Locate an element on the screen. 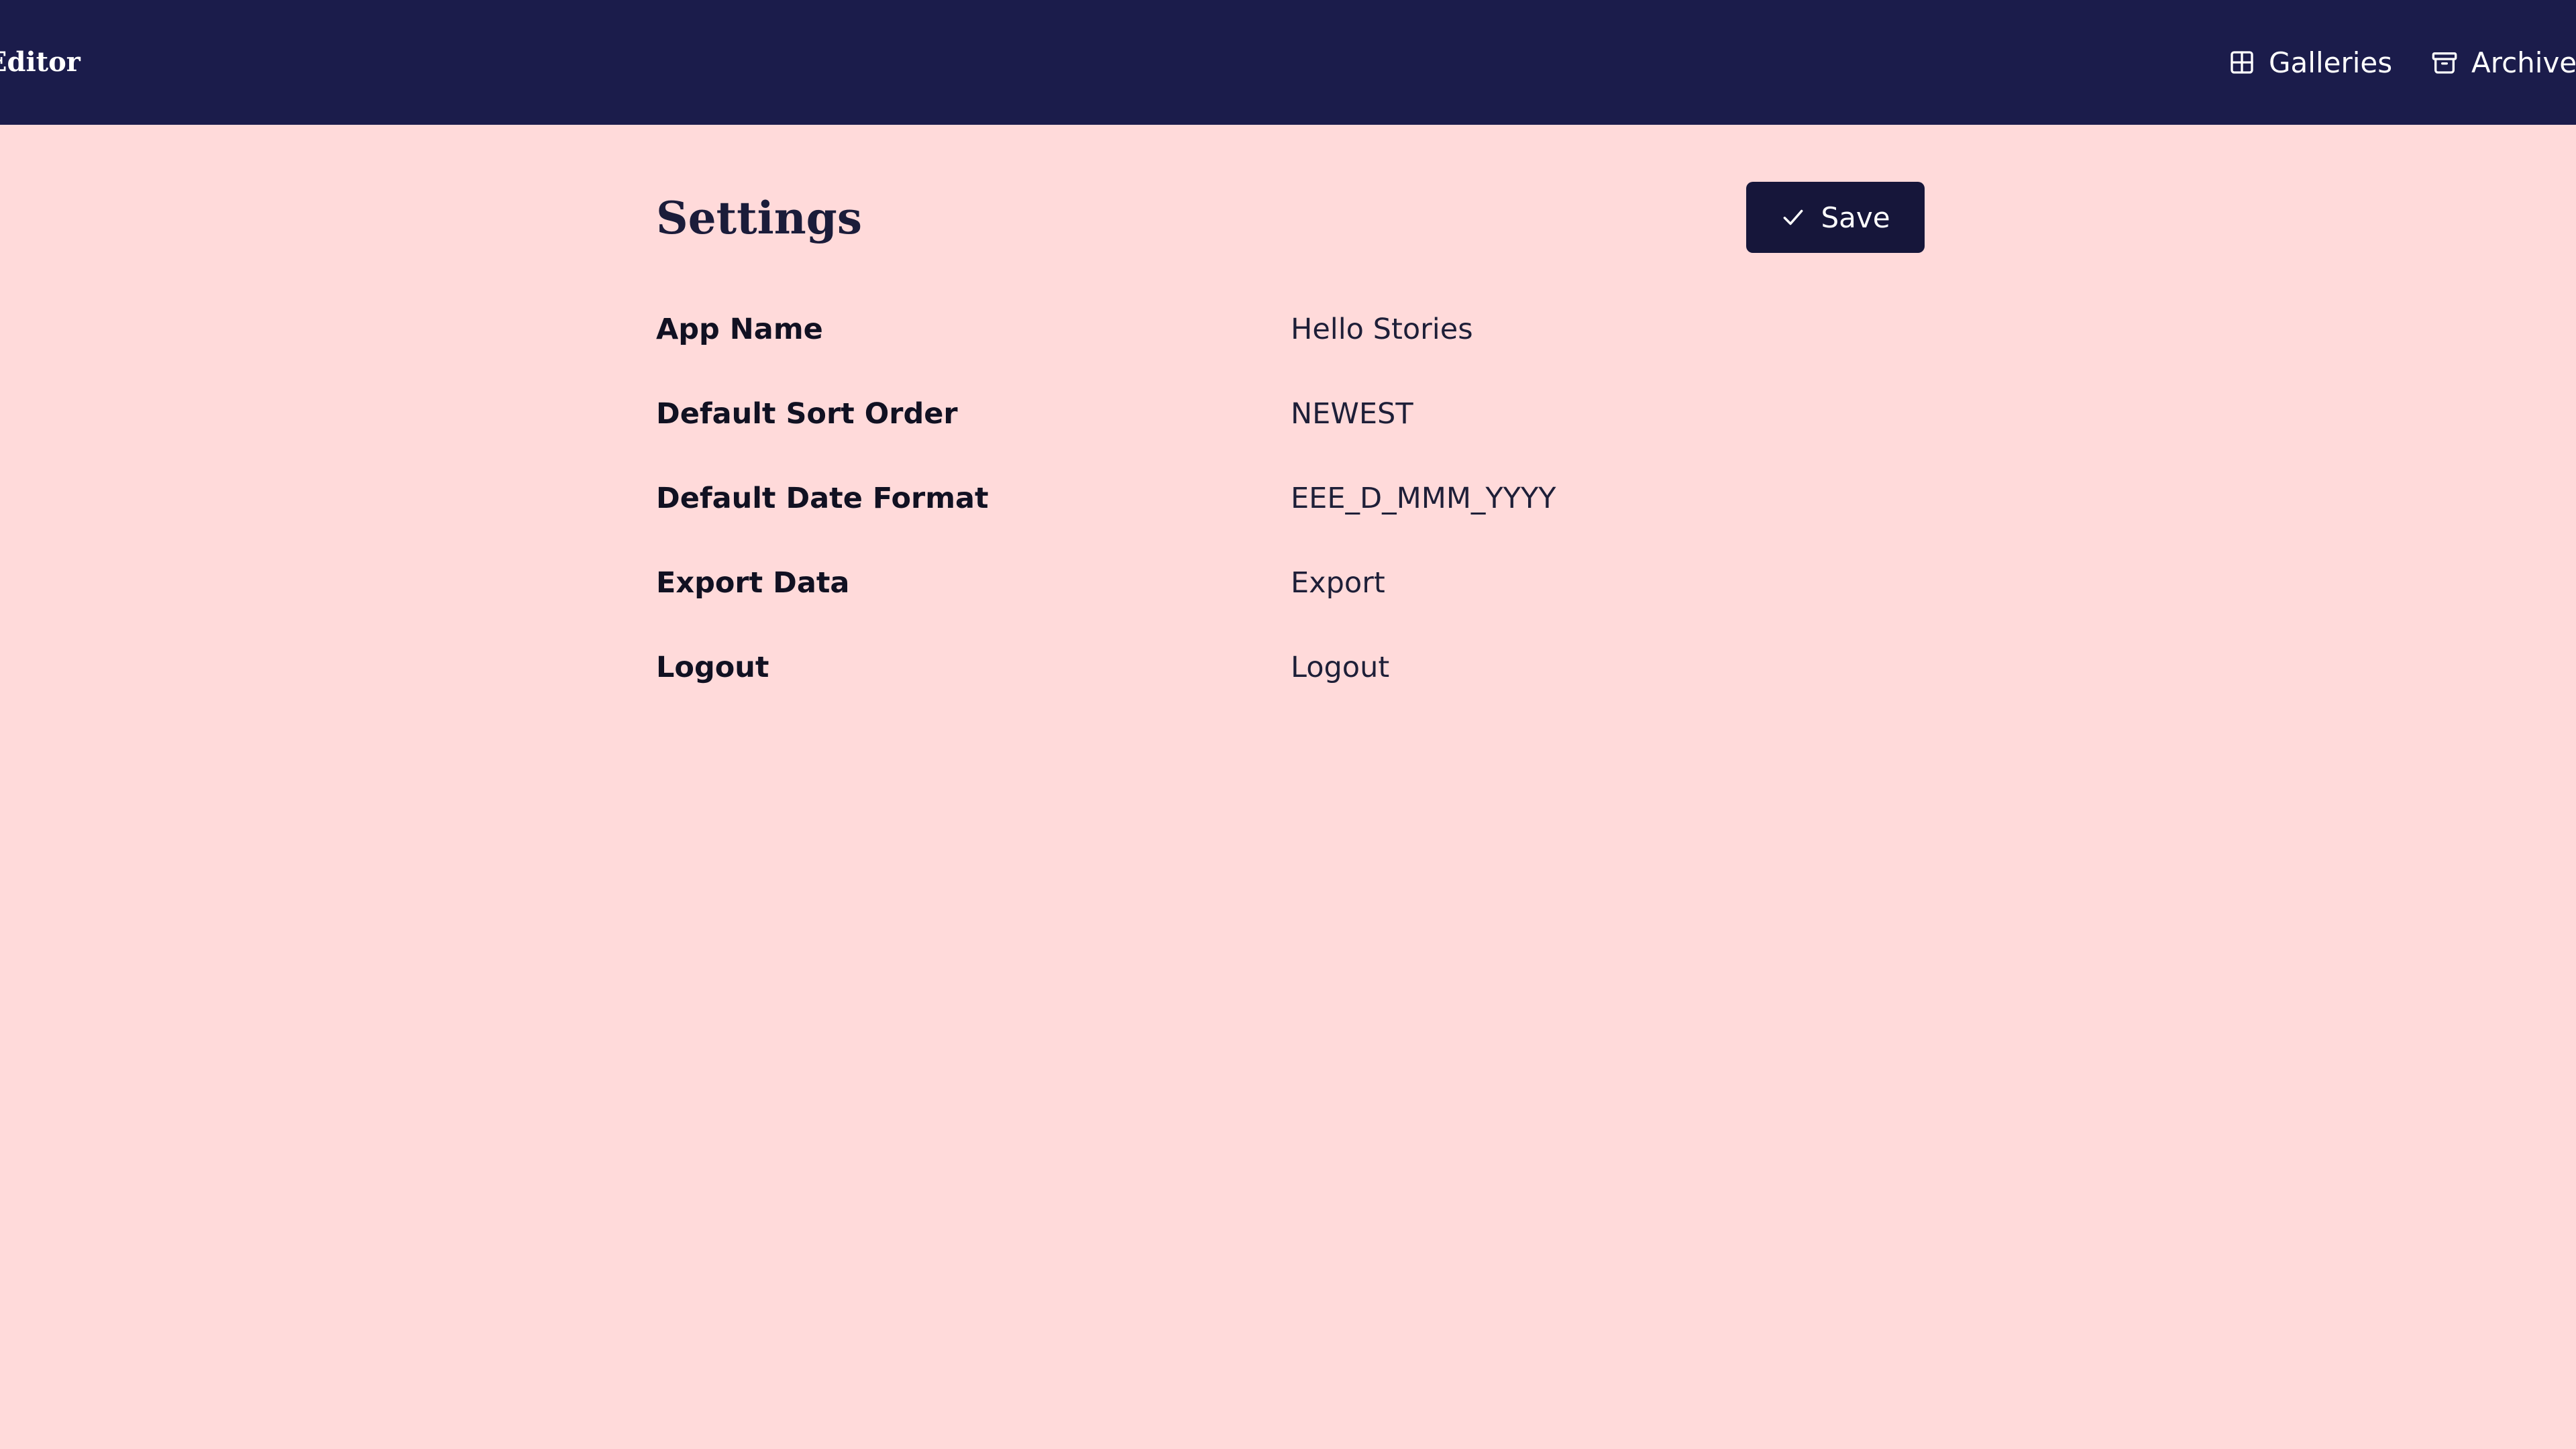 The image size is (2576, 1449). setting-row-logout: Logout Logout is located at coordinates (1293, 667).